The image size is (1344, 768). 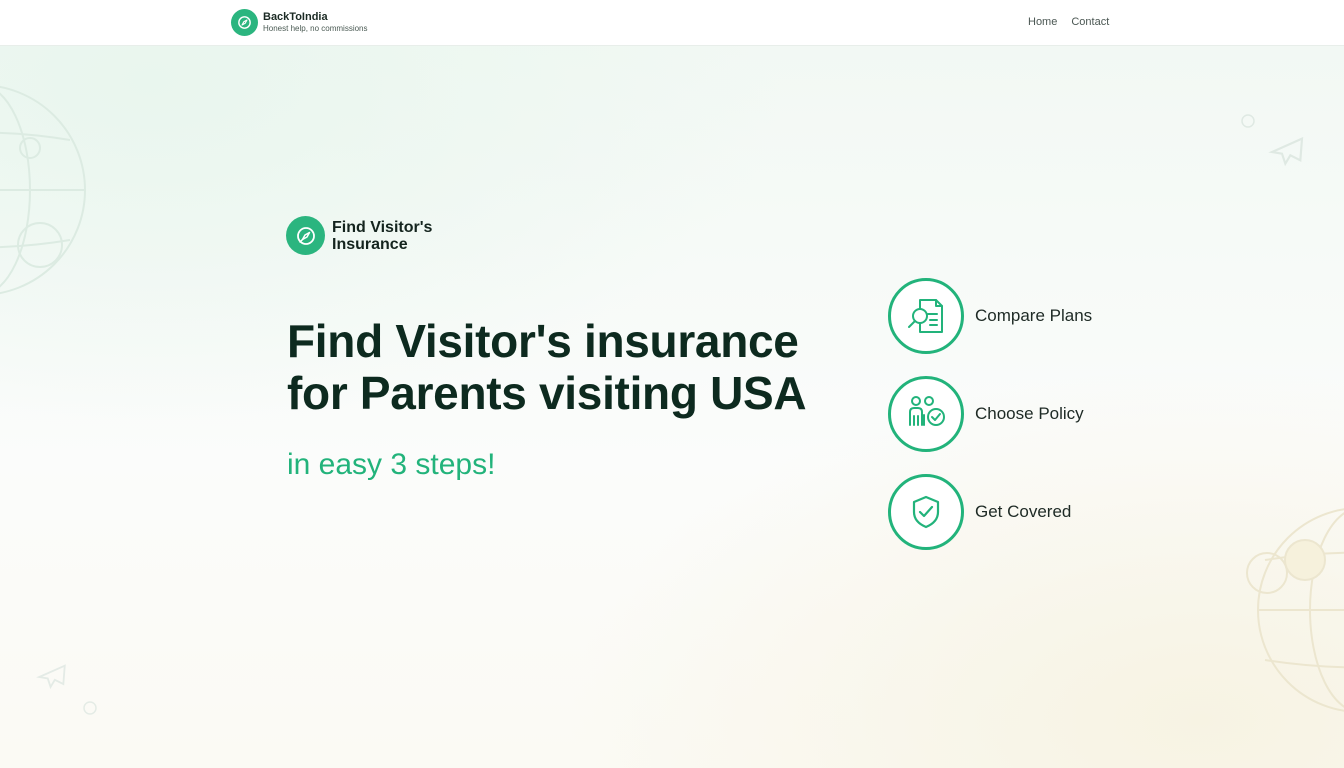 I want to click on nav-link-contact: Contact, so click(x=1090, y=22).